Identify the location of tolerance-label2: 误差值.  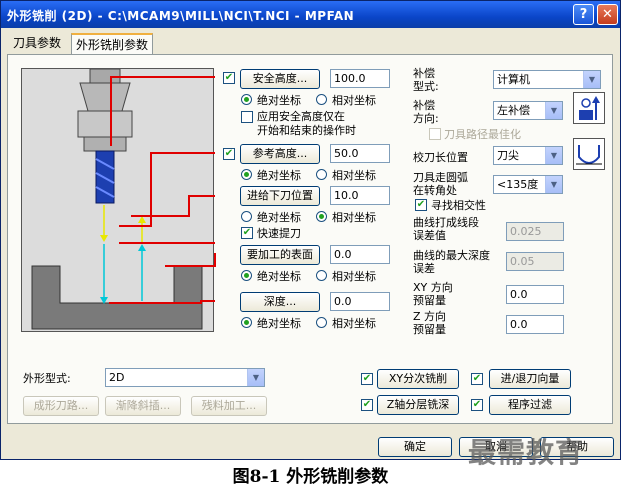
(429, 235).